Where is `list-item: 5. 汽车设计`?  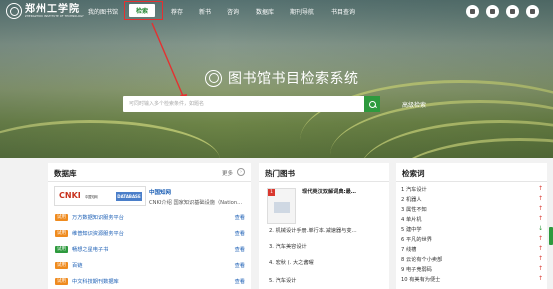
list-item: 5. 汽车设计 is located at coordinates (282, 280).